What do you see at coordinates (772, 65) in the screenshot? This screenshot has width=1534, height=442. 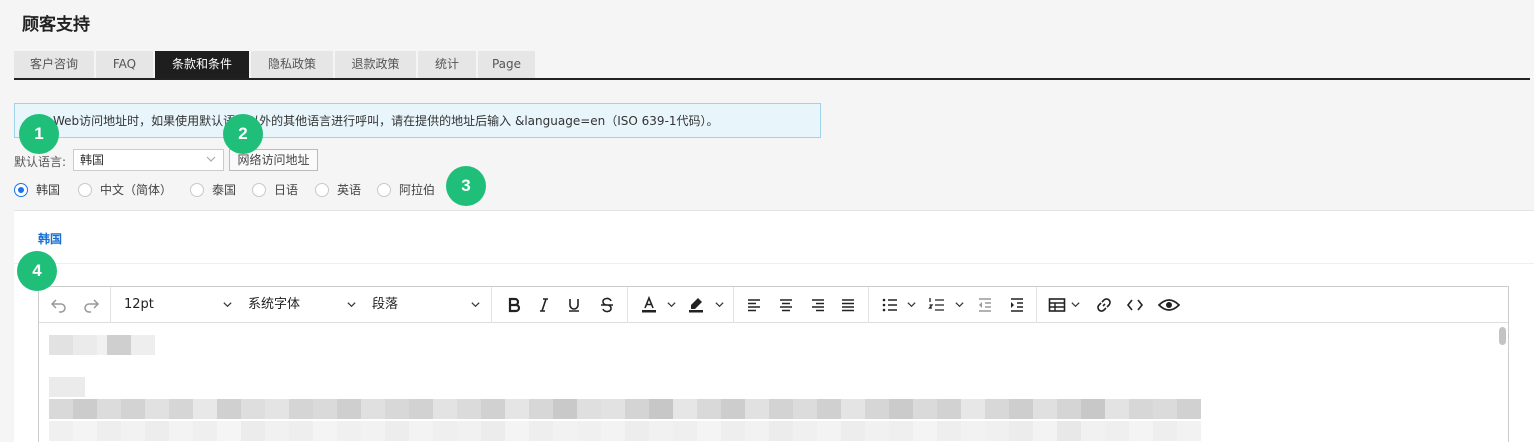 I see `tab-bar: 客户咨询 FAQ 条款和条件 隐私政策 退款政策 统计 Page` at bounding box center [772, 65].